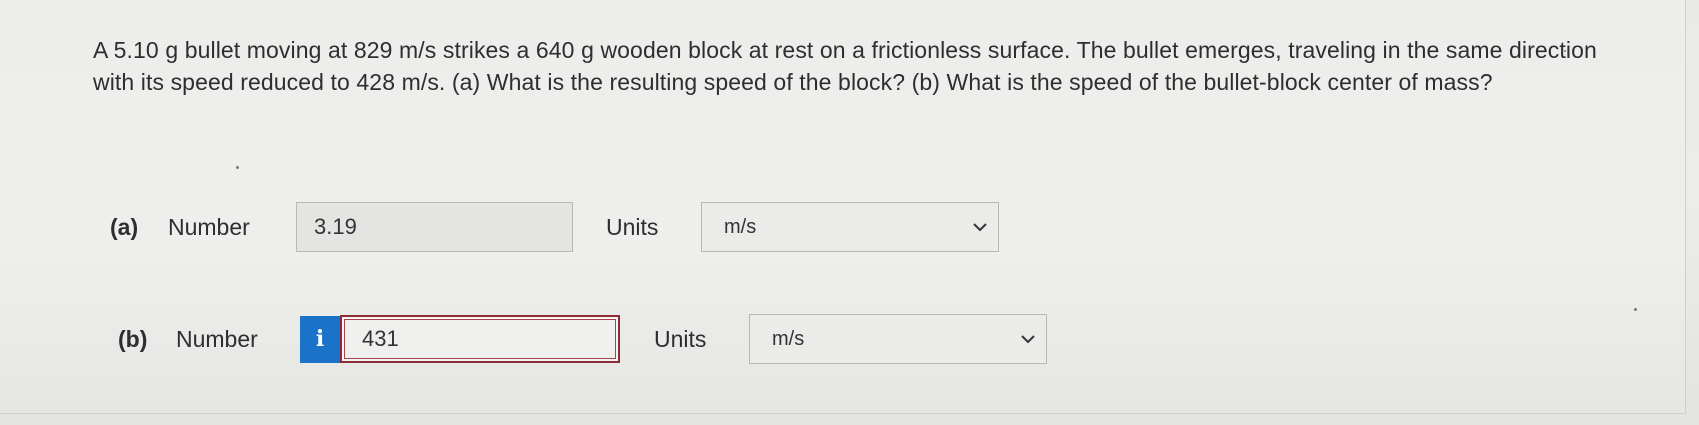  I want to click on answer-input-a: 3.19, so click(434, 227).